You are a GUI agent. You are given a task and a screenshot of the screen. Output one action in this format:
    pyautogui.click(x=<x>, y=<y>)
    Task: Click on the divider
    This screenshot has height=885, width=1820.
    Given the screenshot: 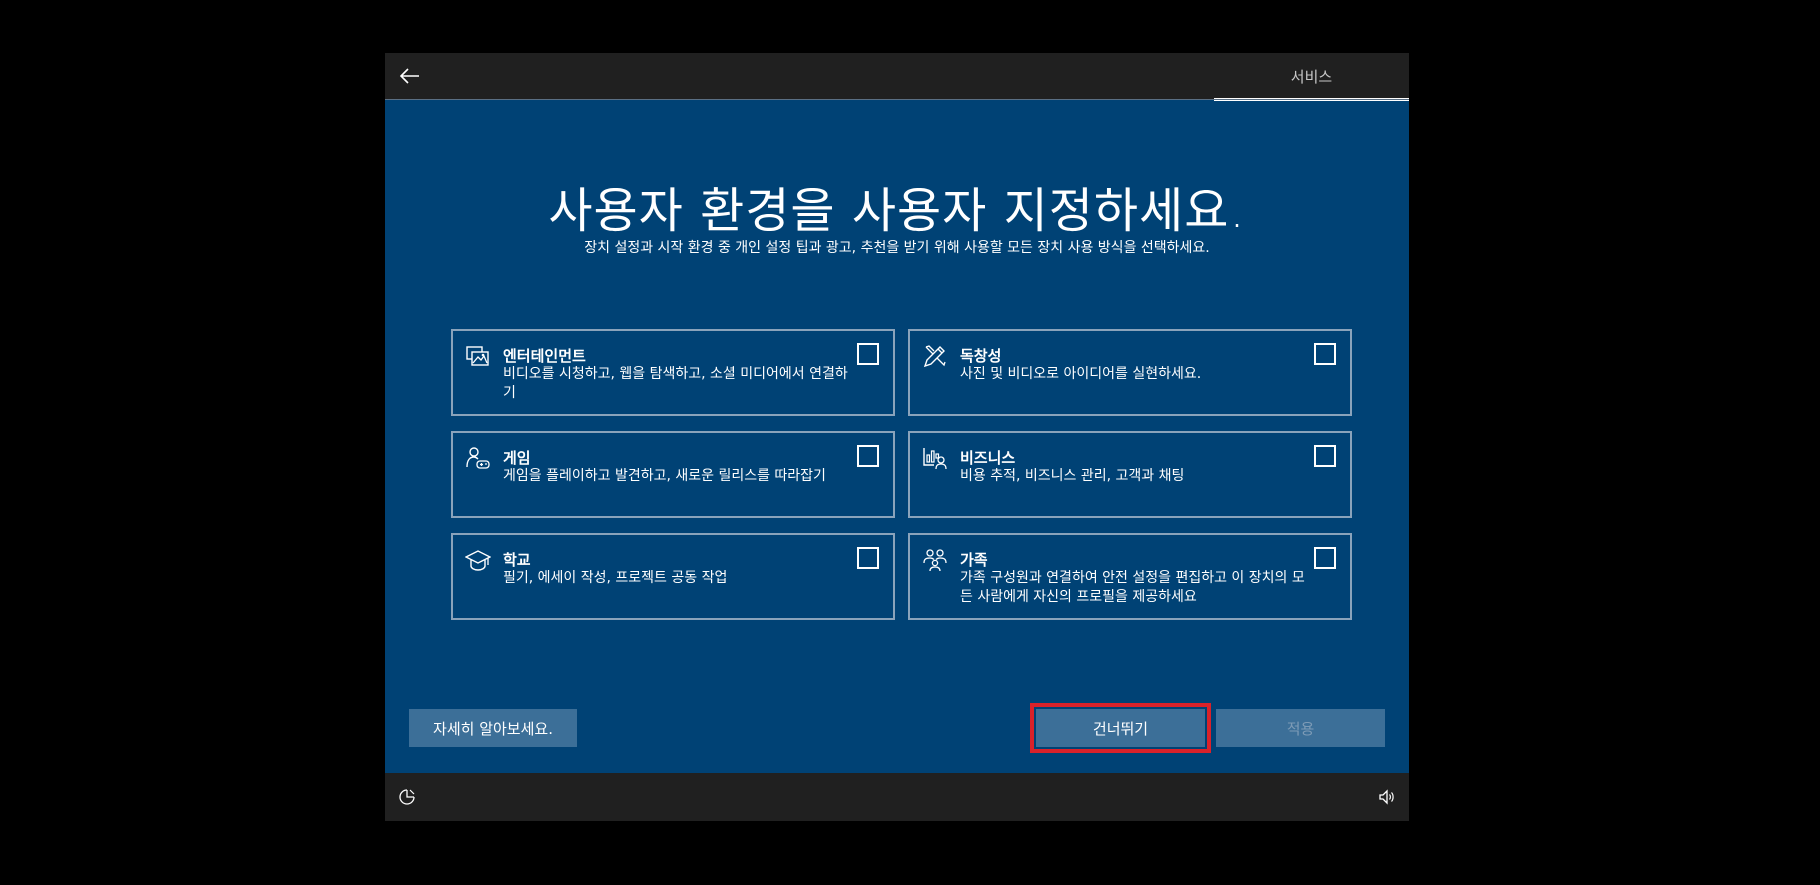 What is the action you would take?
    pyautogui.click(x=897, y=99)
    